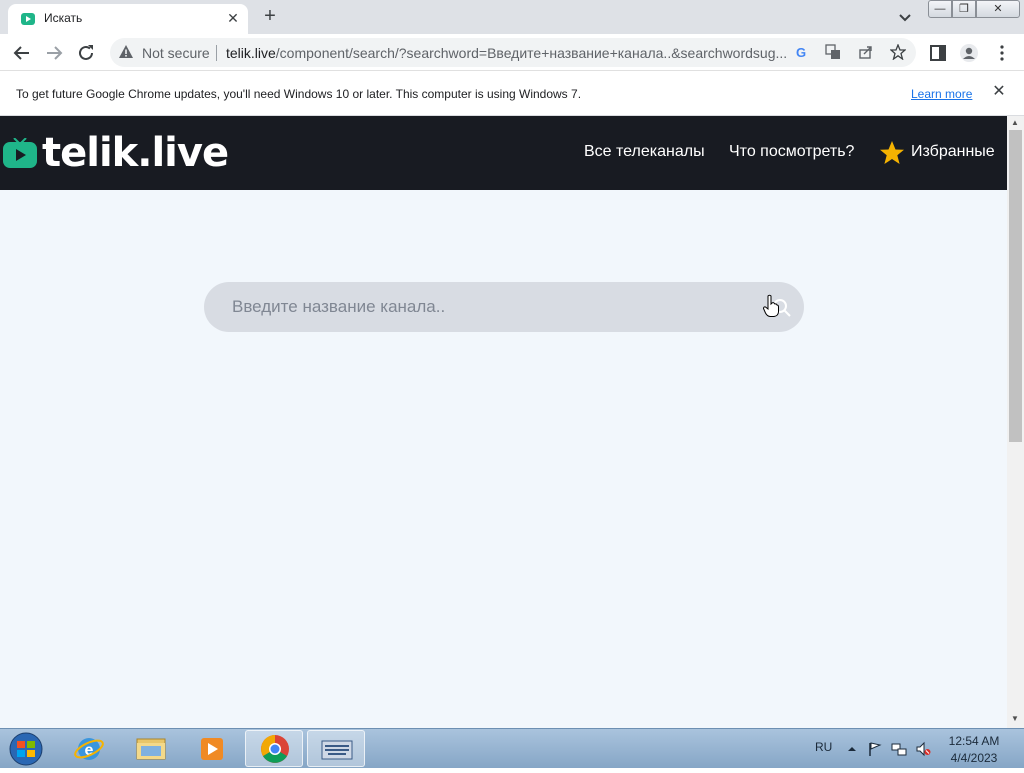  I want to click on tab-strip: Искать ✕ + — ❐ ✕, so click(512, 17).